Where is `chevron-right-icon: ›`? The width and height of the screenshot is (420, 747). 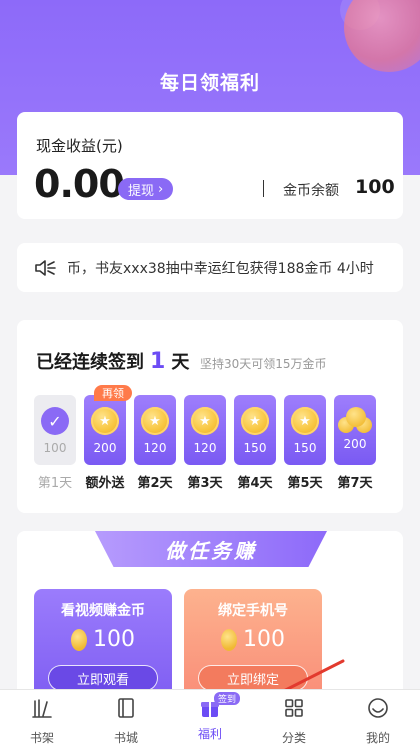
chevron-right-icon: › is located at coordinates (161, 189).